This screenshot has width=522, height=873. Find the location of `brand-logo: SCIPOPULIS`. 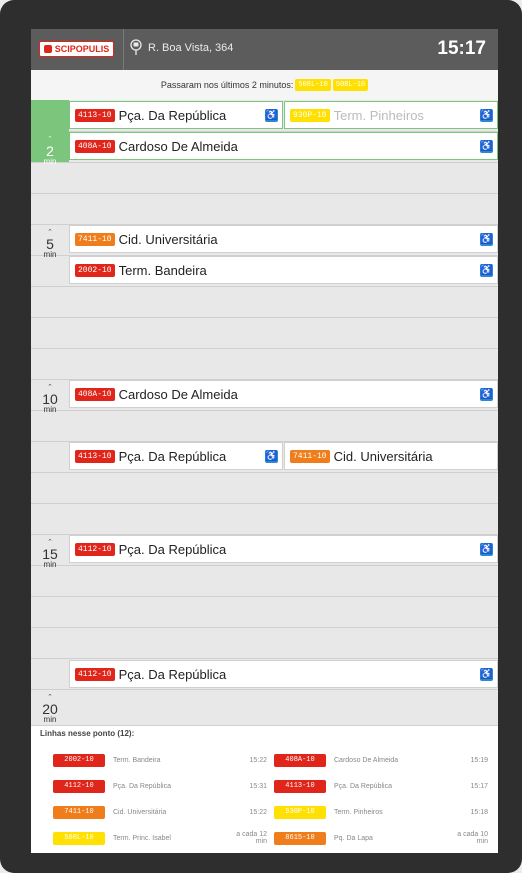

brand-logo: SCIPOPULIS is located at coordinates (76, 49).